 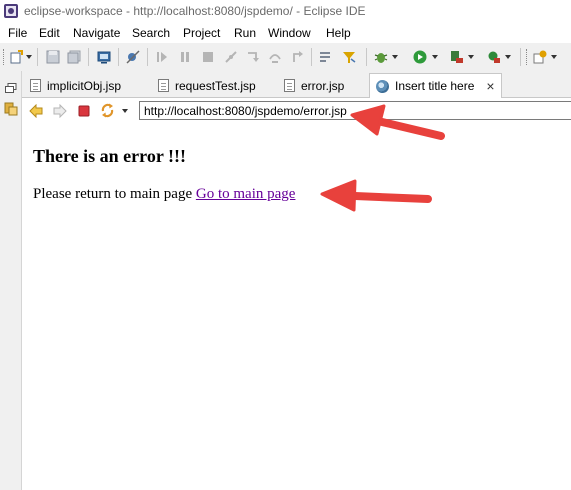 I want to click on menu-window: Window, so click(x=289, y=33).